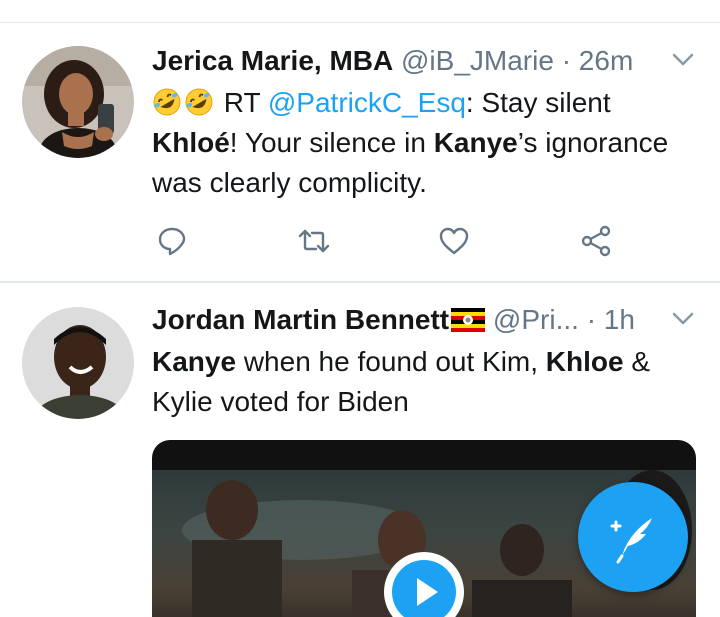 The width and height of the screenshot is (720, 617). Describe the element at coordinates (596, 241) in the screenshot. I see `share-icon` at that location.